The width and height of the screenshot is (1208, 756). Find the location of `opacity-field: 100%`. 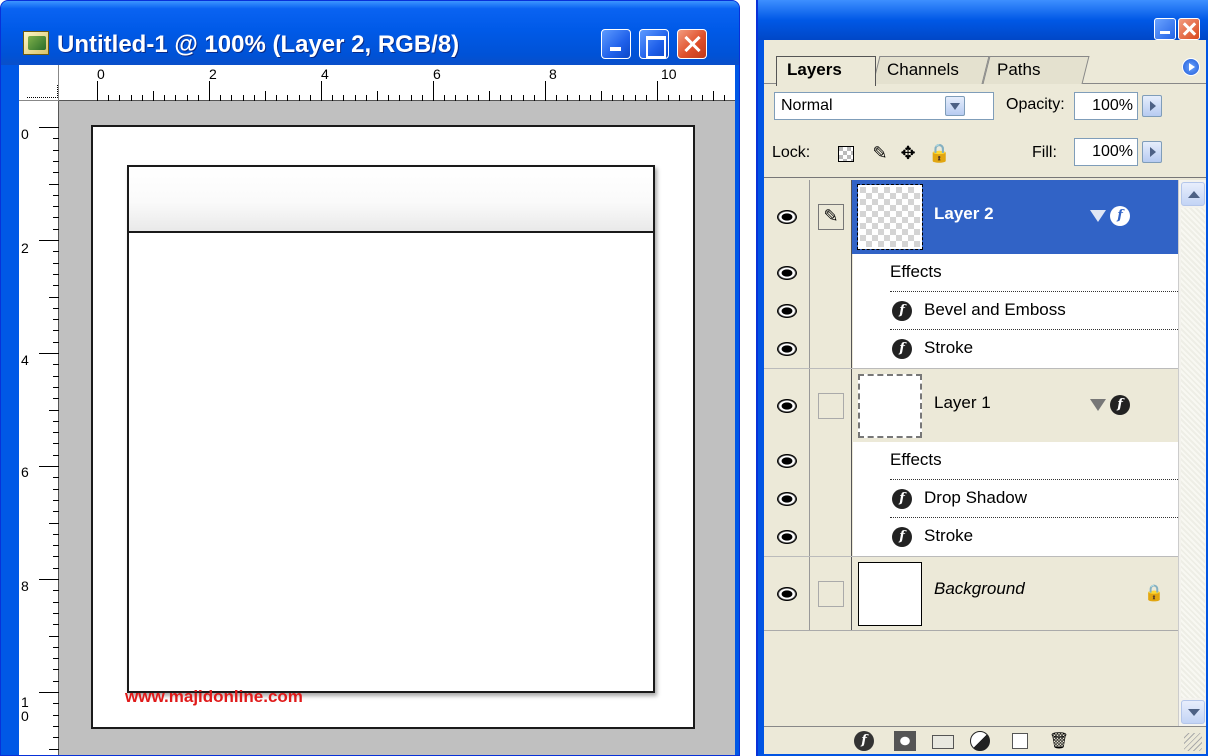

opacity-field: 100% is located at coordinates (1106, 106).